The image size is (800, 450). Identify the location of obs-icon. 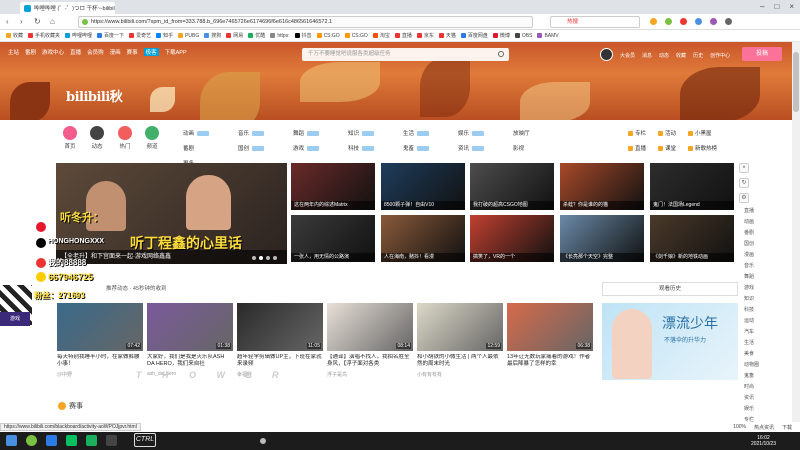
(111, 440).